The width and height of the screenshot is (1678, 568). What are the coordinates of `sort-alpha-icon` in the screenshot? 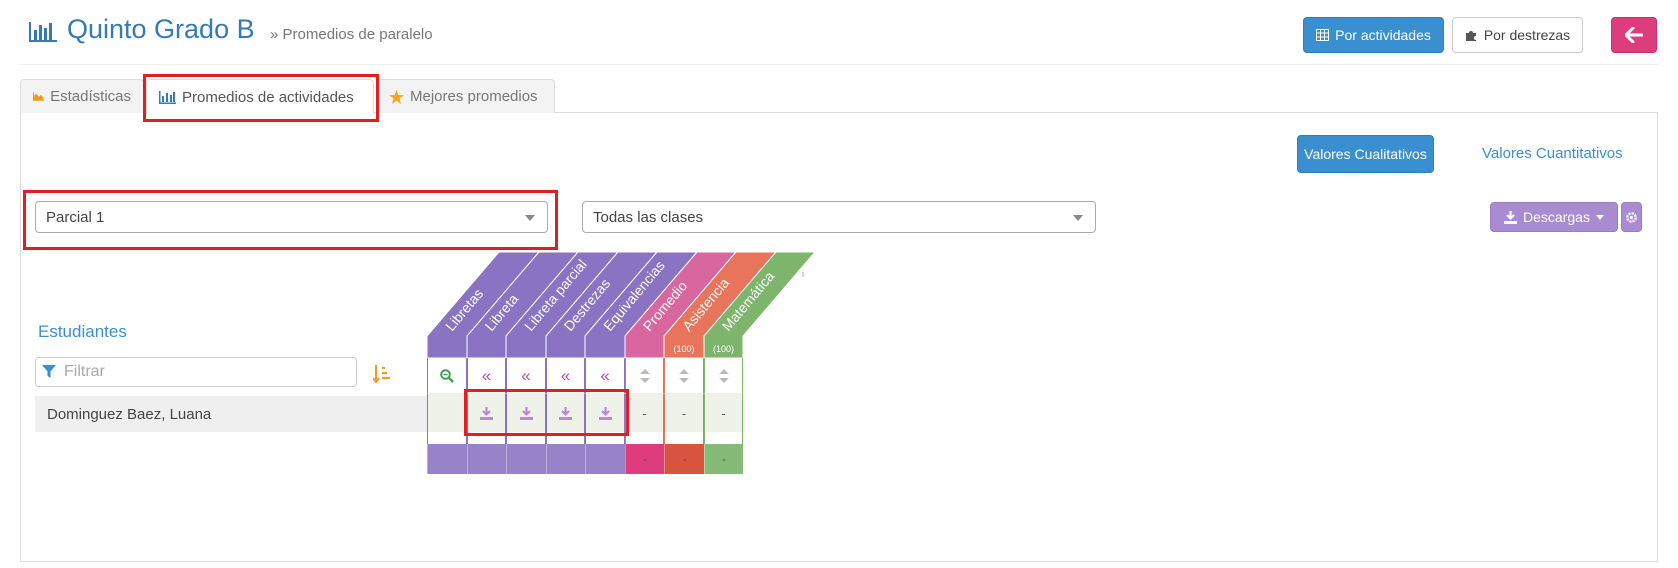 It's located at (381, 374).